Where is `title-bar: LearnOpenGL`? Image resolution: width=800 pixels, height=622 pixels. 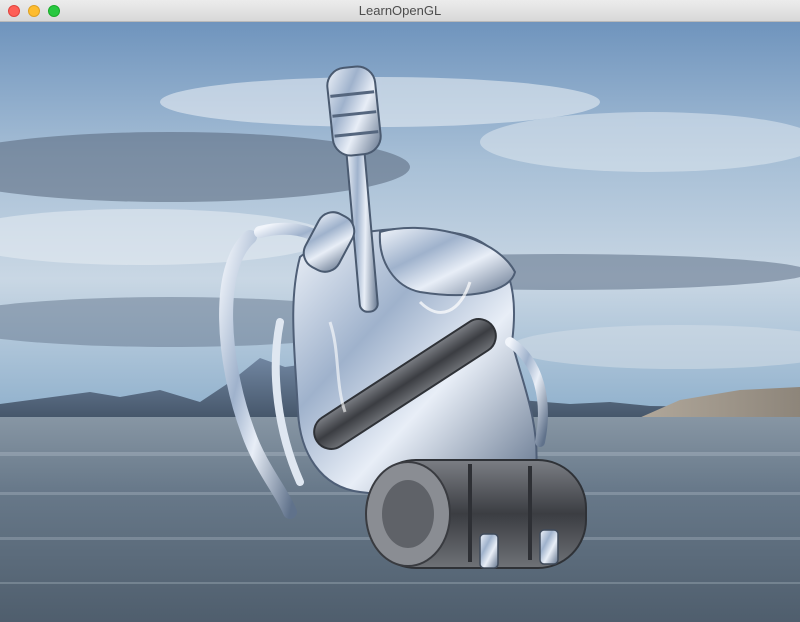
title-bar: LearnOpenGL is located at coordinates (400, 11).